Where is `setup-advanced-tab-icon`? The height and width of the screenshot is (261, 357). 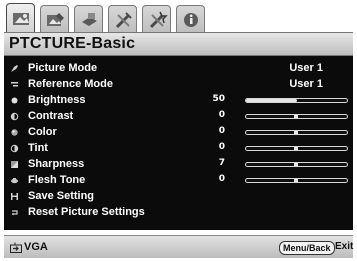 setup-advanced-tab-icon is located at coordinates (156, 19).